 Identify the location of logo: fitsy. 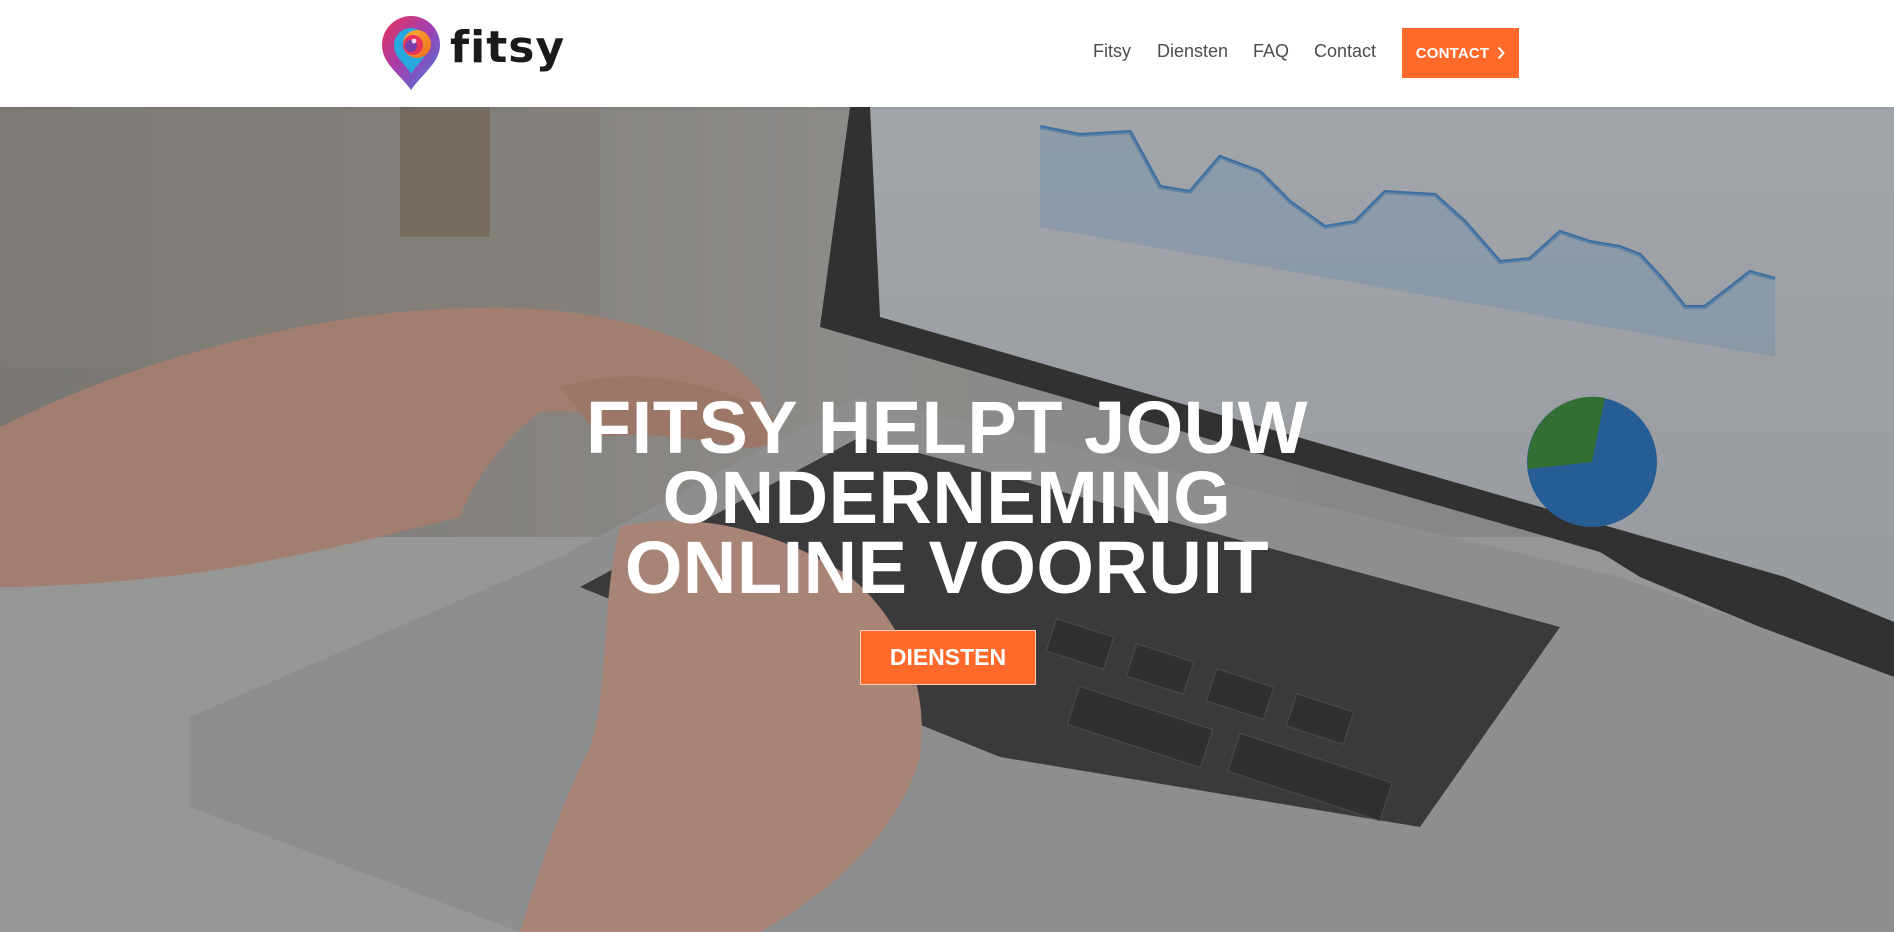
(471, 53).